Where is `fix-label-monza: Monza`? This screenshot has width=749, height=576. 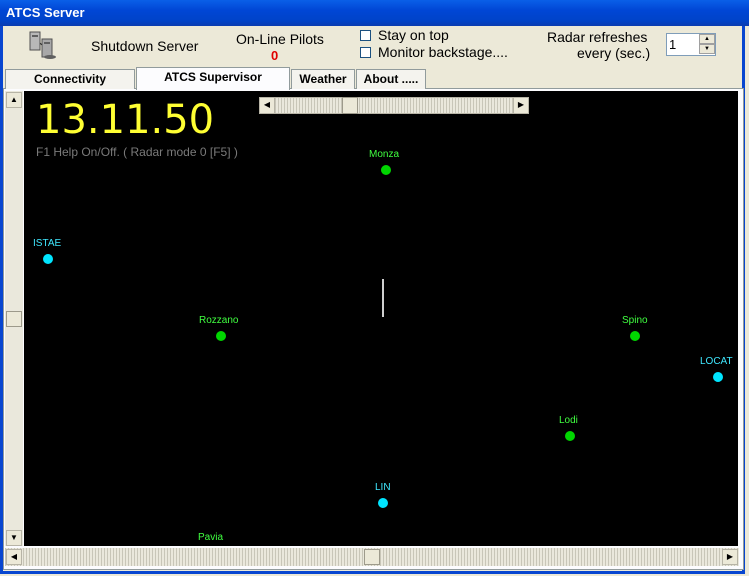 fix-label-monza: Monza is located at coordinates (384, 154).